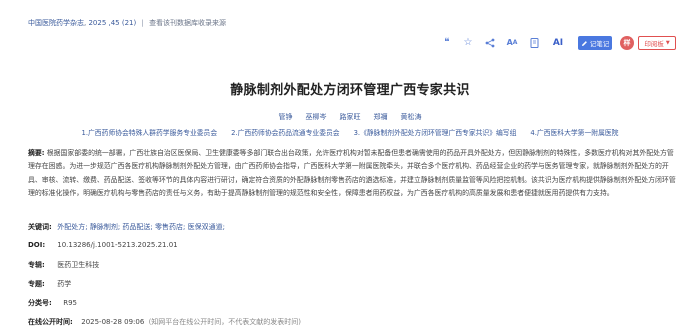  I want to click on affiliation-link: 1.广西药师协会特殊人群药学服务专业委员会, so click(150, 132).